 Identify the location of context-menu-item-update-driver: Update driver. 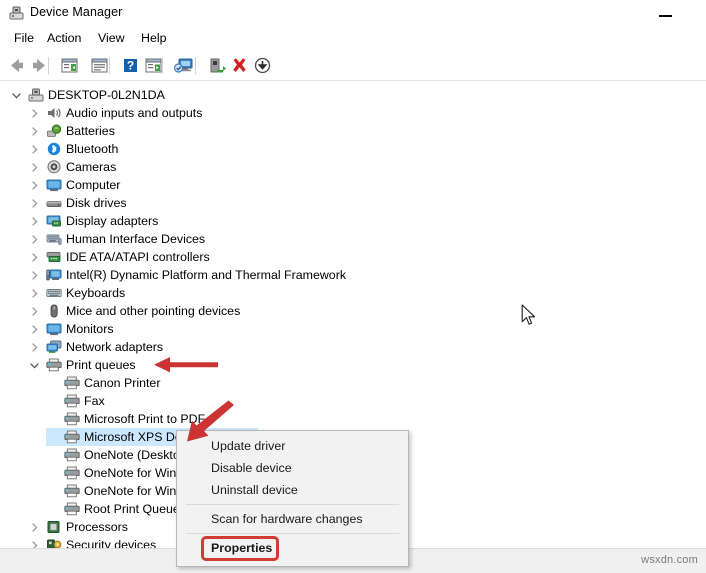
(292, 446).